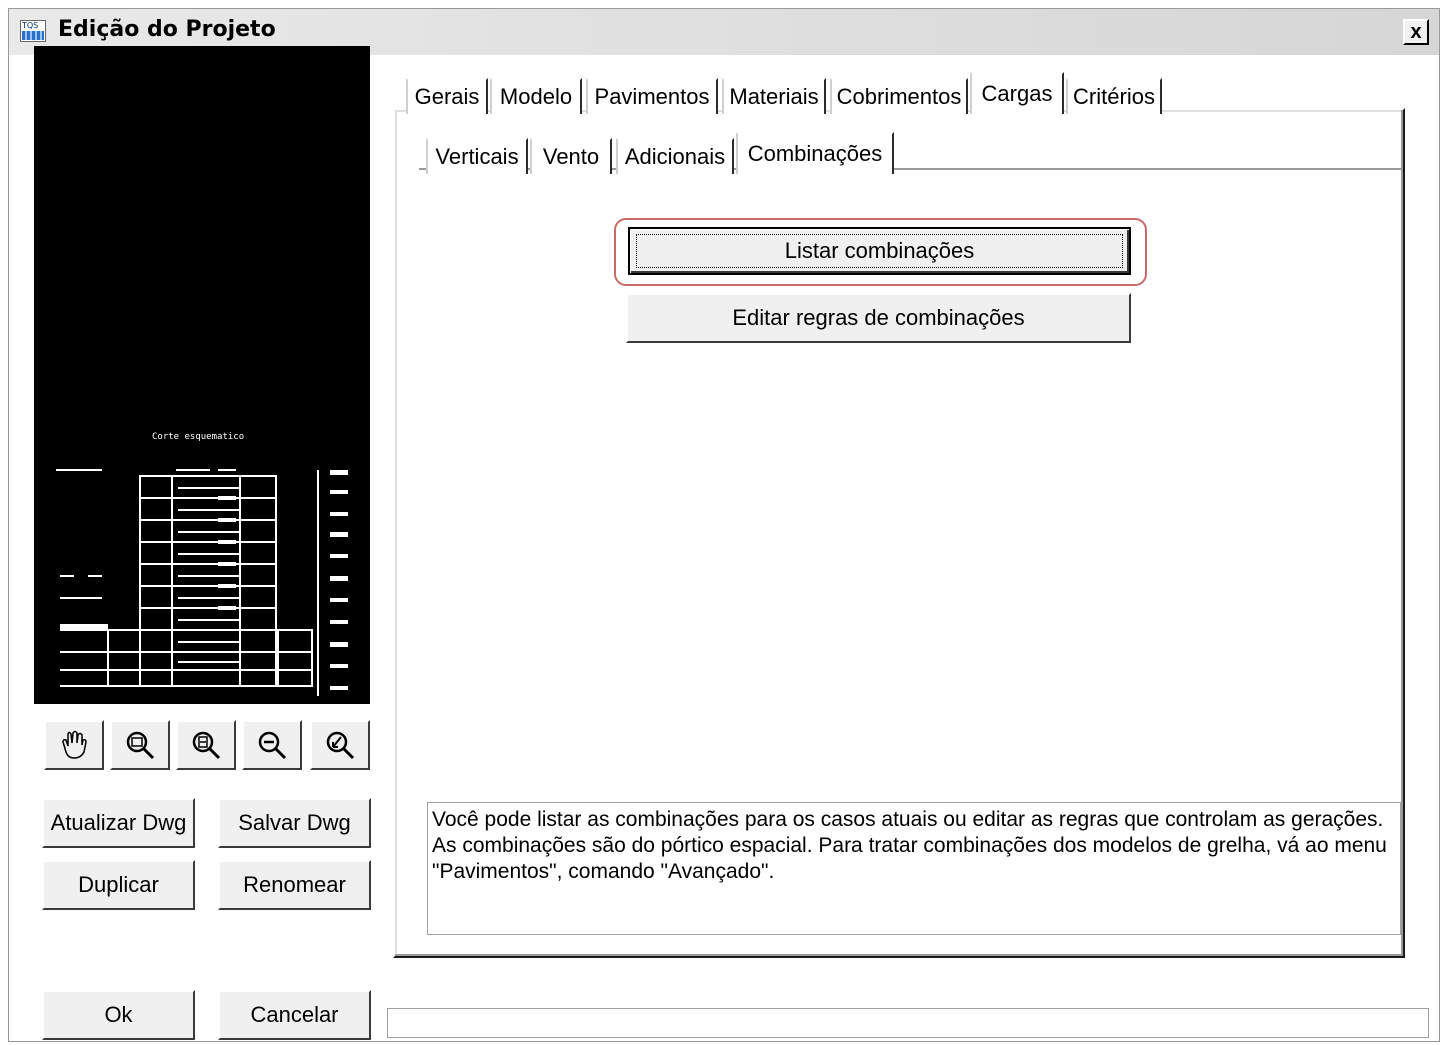 This screenshot has width=1449, height=1045. I want to click on zoom-window-icon, so click(140, 745).